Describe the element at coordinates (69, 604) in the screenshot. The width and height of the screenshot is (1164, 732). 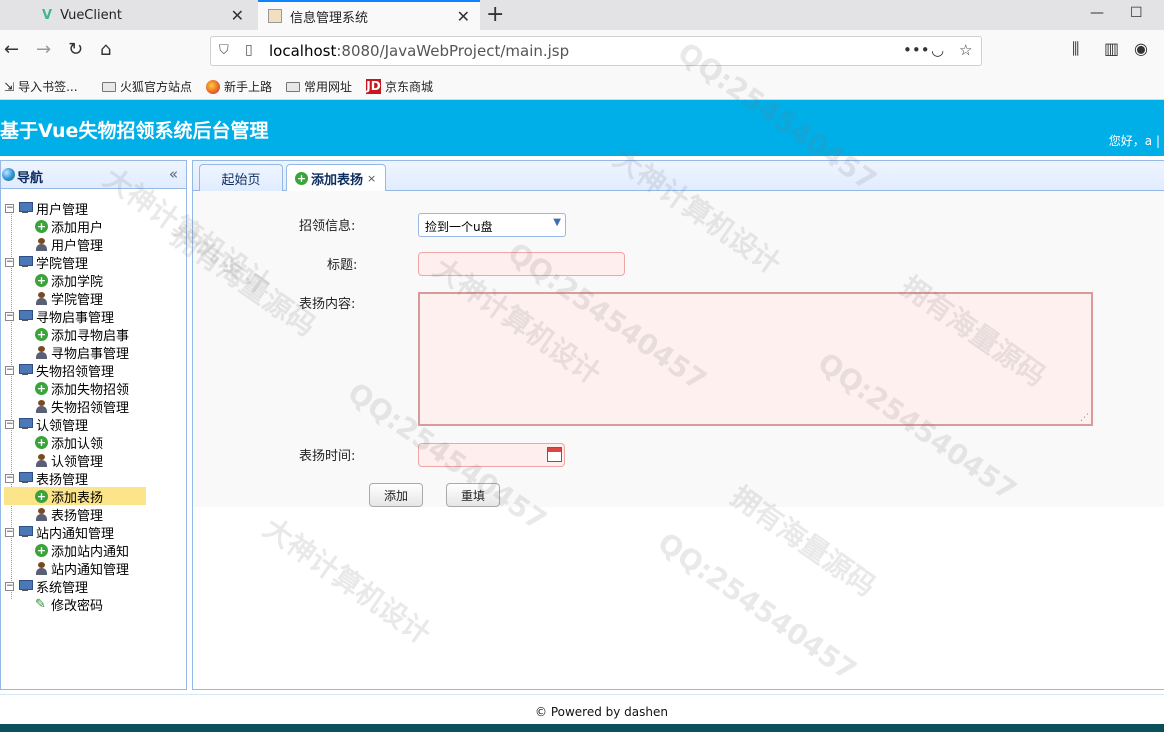
I see `tree-item-change-password: ✎ 修改密码` at that location.